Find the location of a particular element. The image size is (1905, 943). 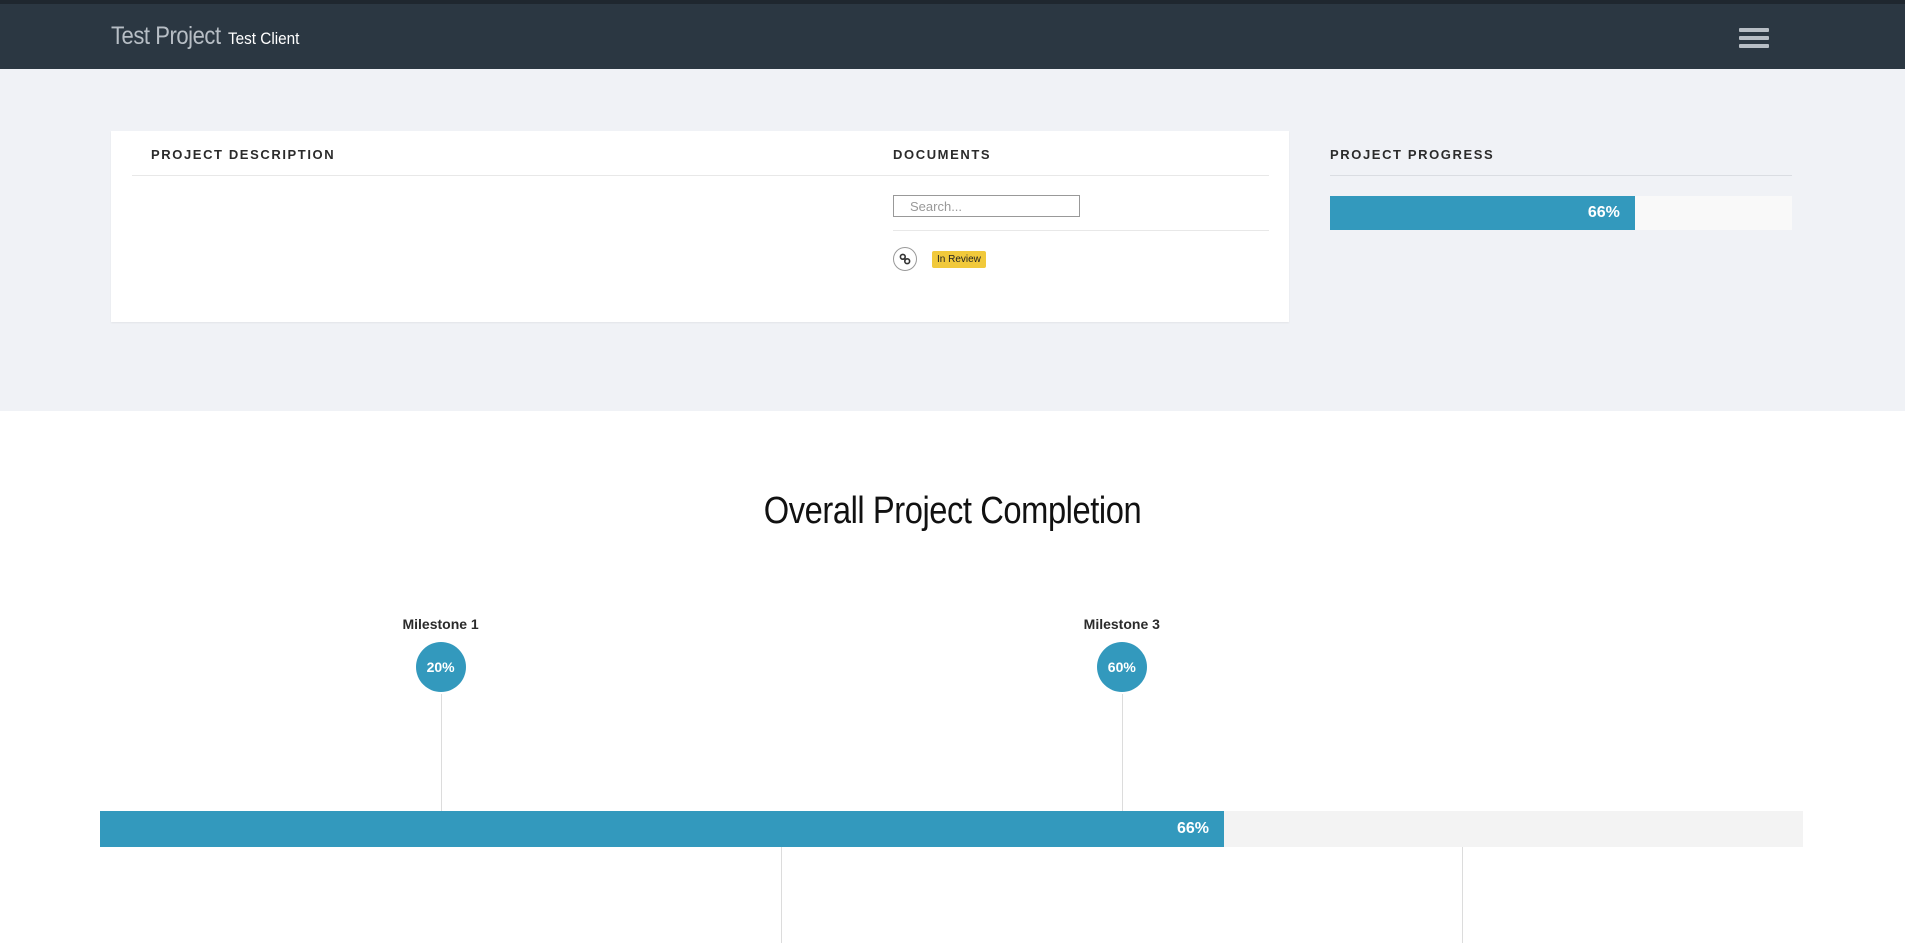

brand: Test Project Test Client is located at coordinates (209, 36).